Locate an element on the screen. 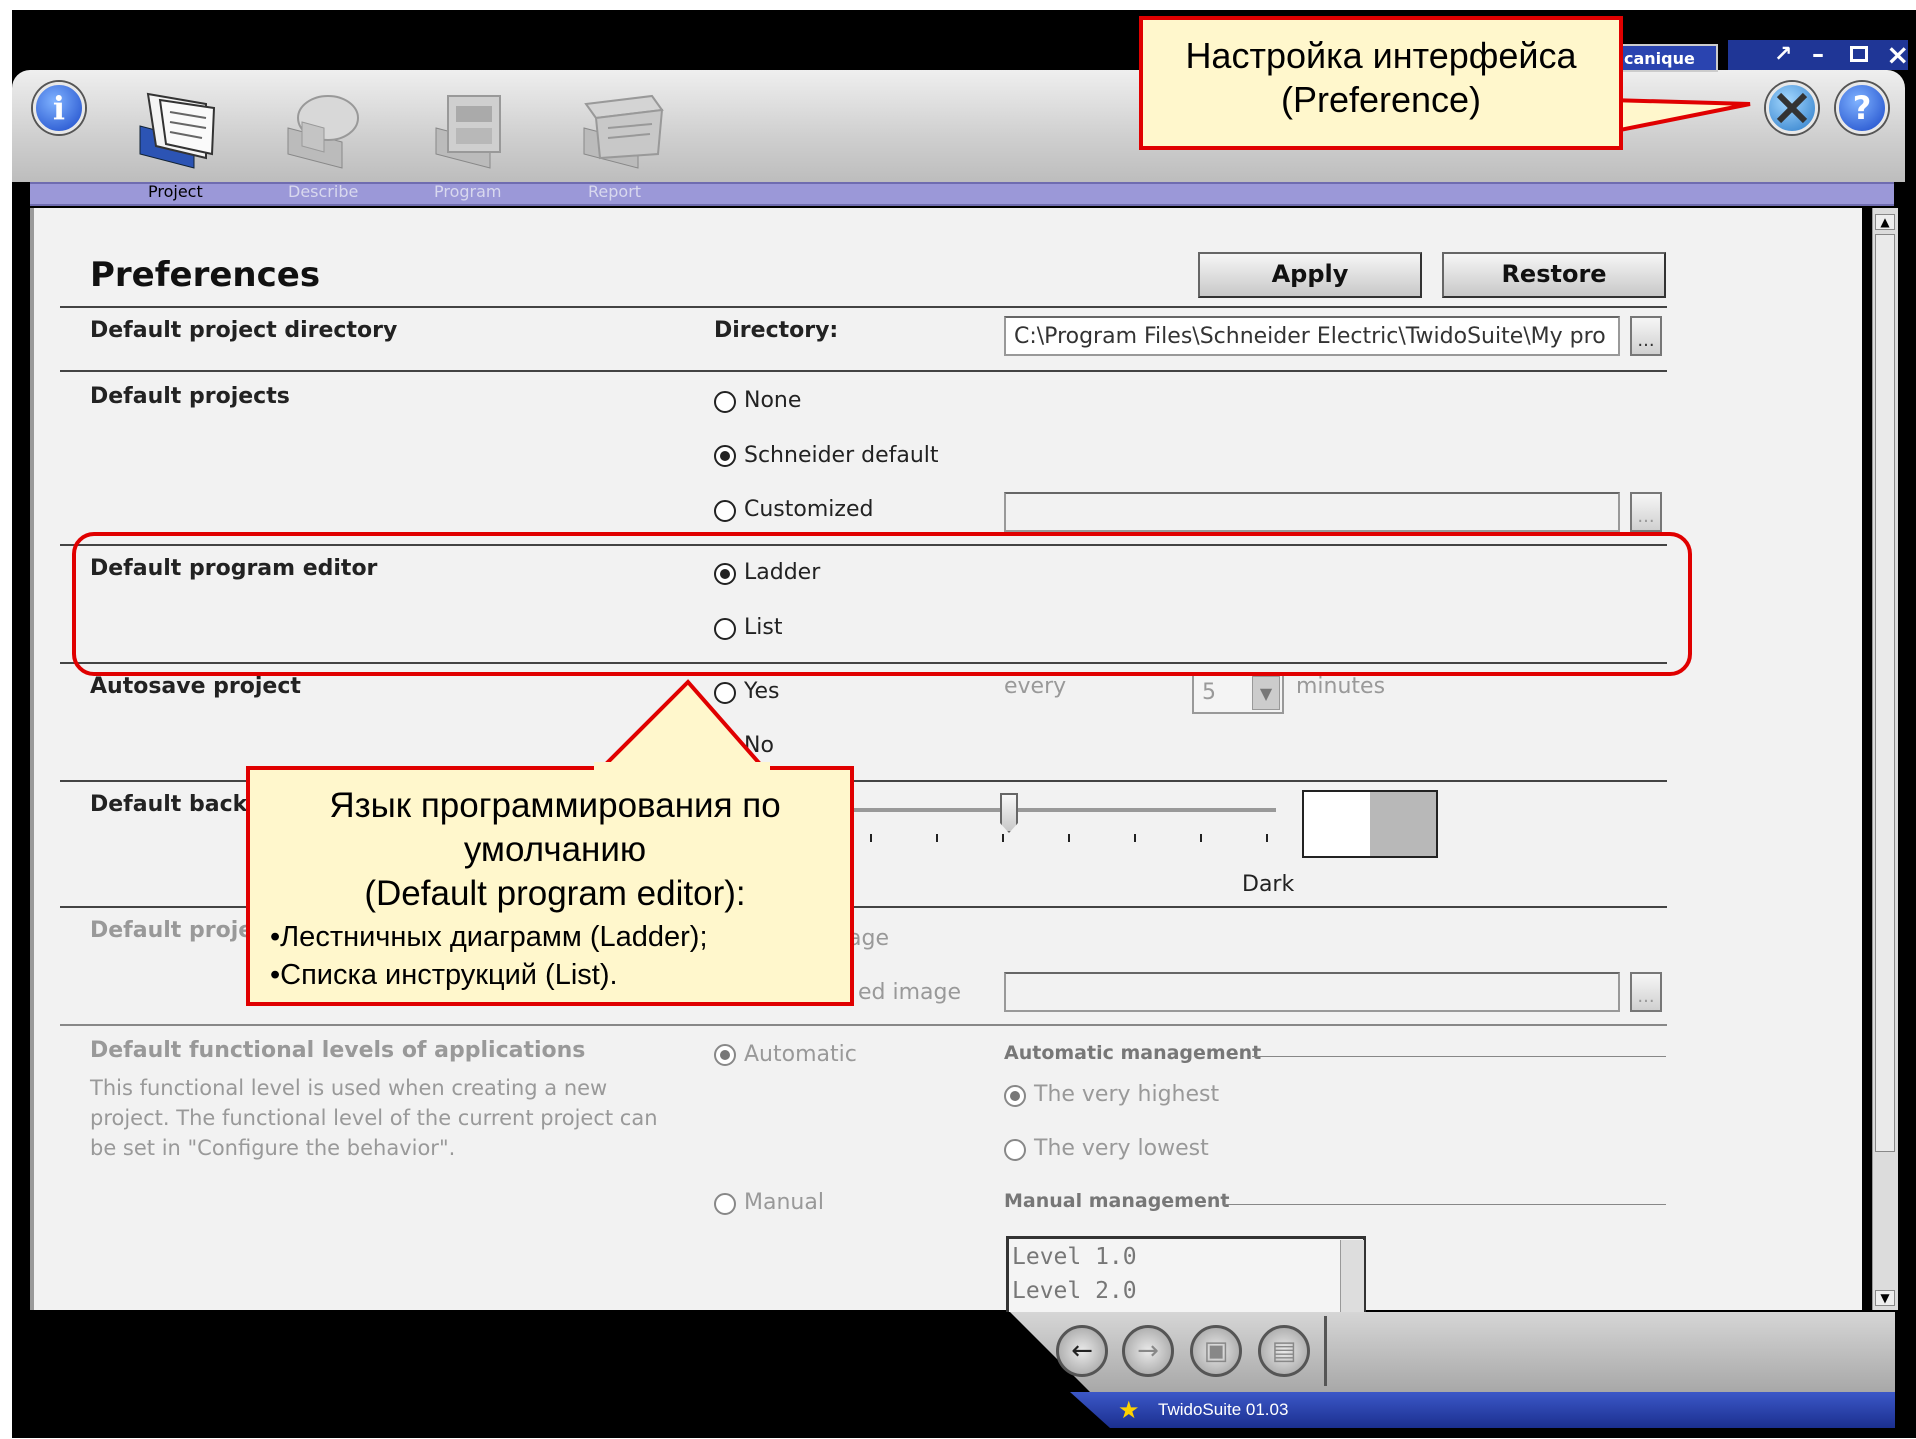 The image size is (1916, 1439). project-image-section-label: Default proje is located at coordinates (172, 930).